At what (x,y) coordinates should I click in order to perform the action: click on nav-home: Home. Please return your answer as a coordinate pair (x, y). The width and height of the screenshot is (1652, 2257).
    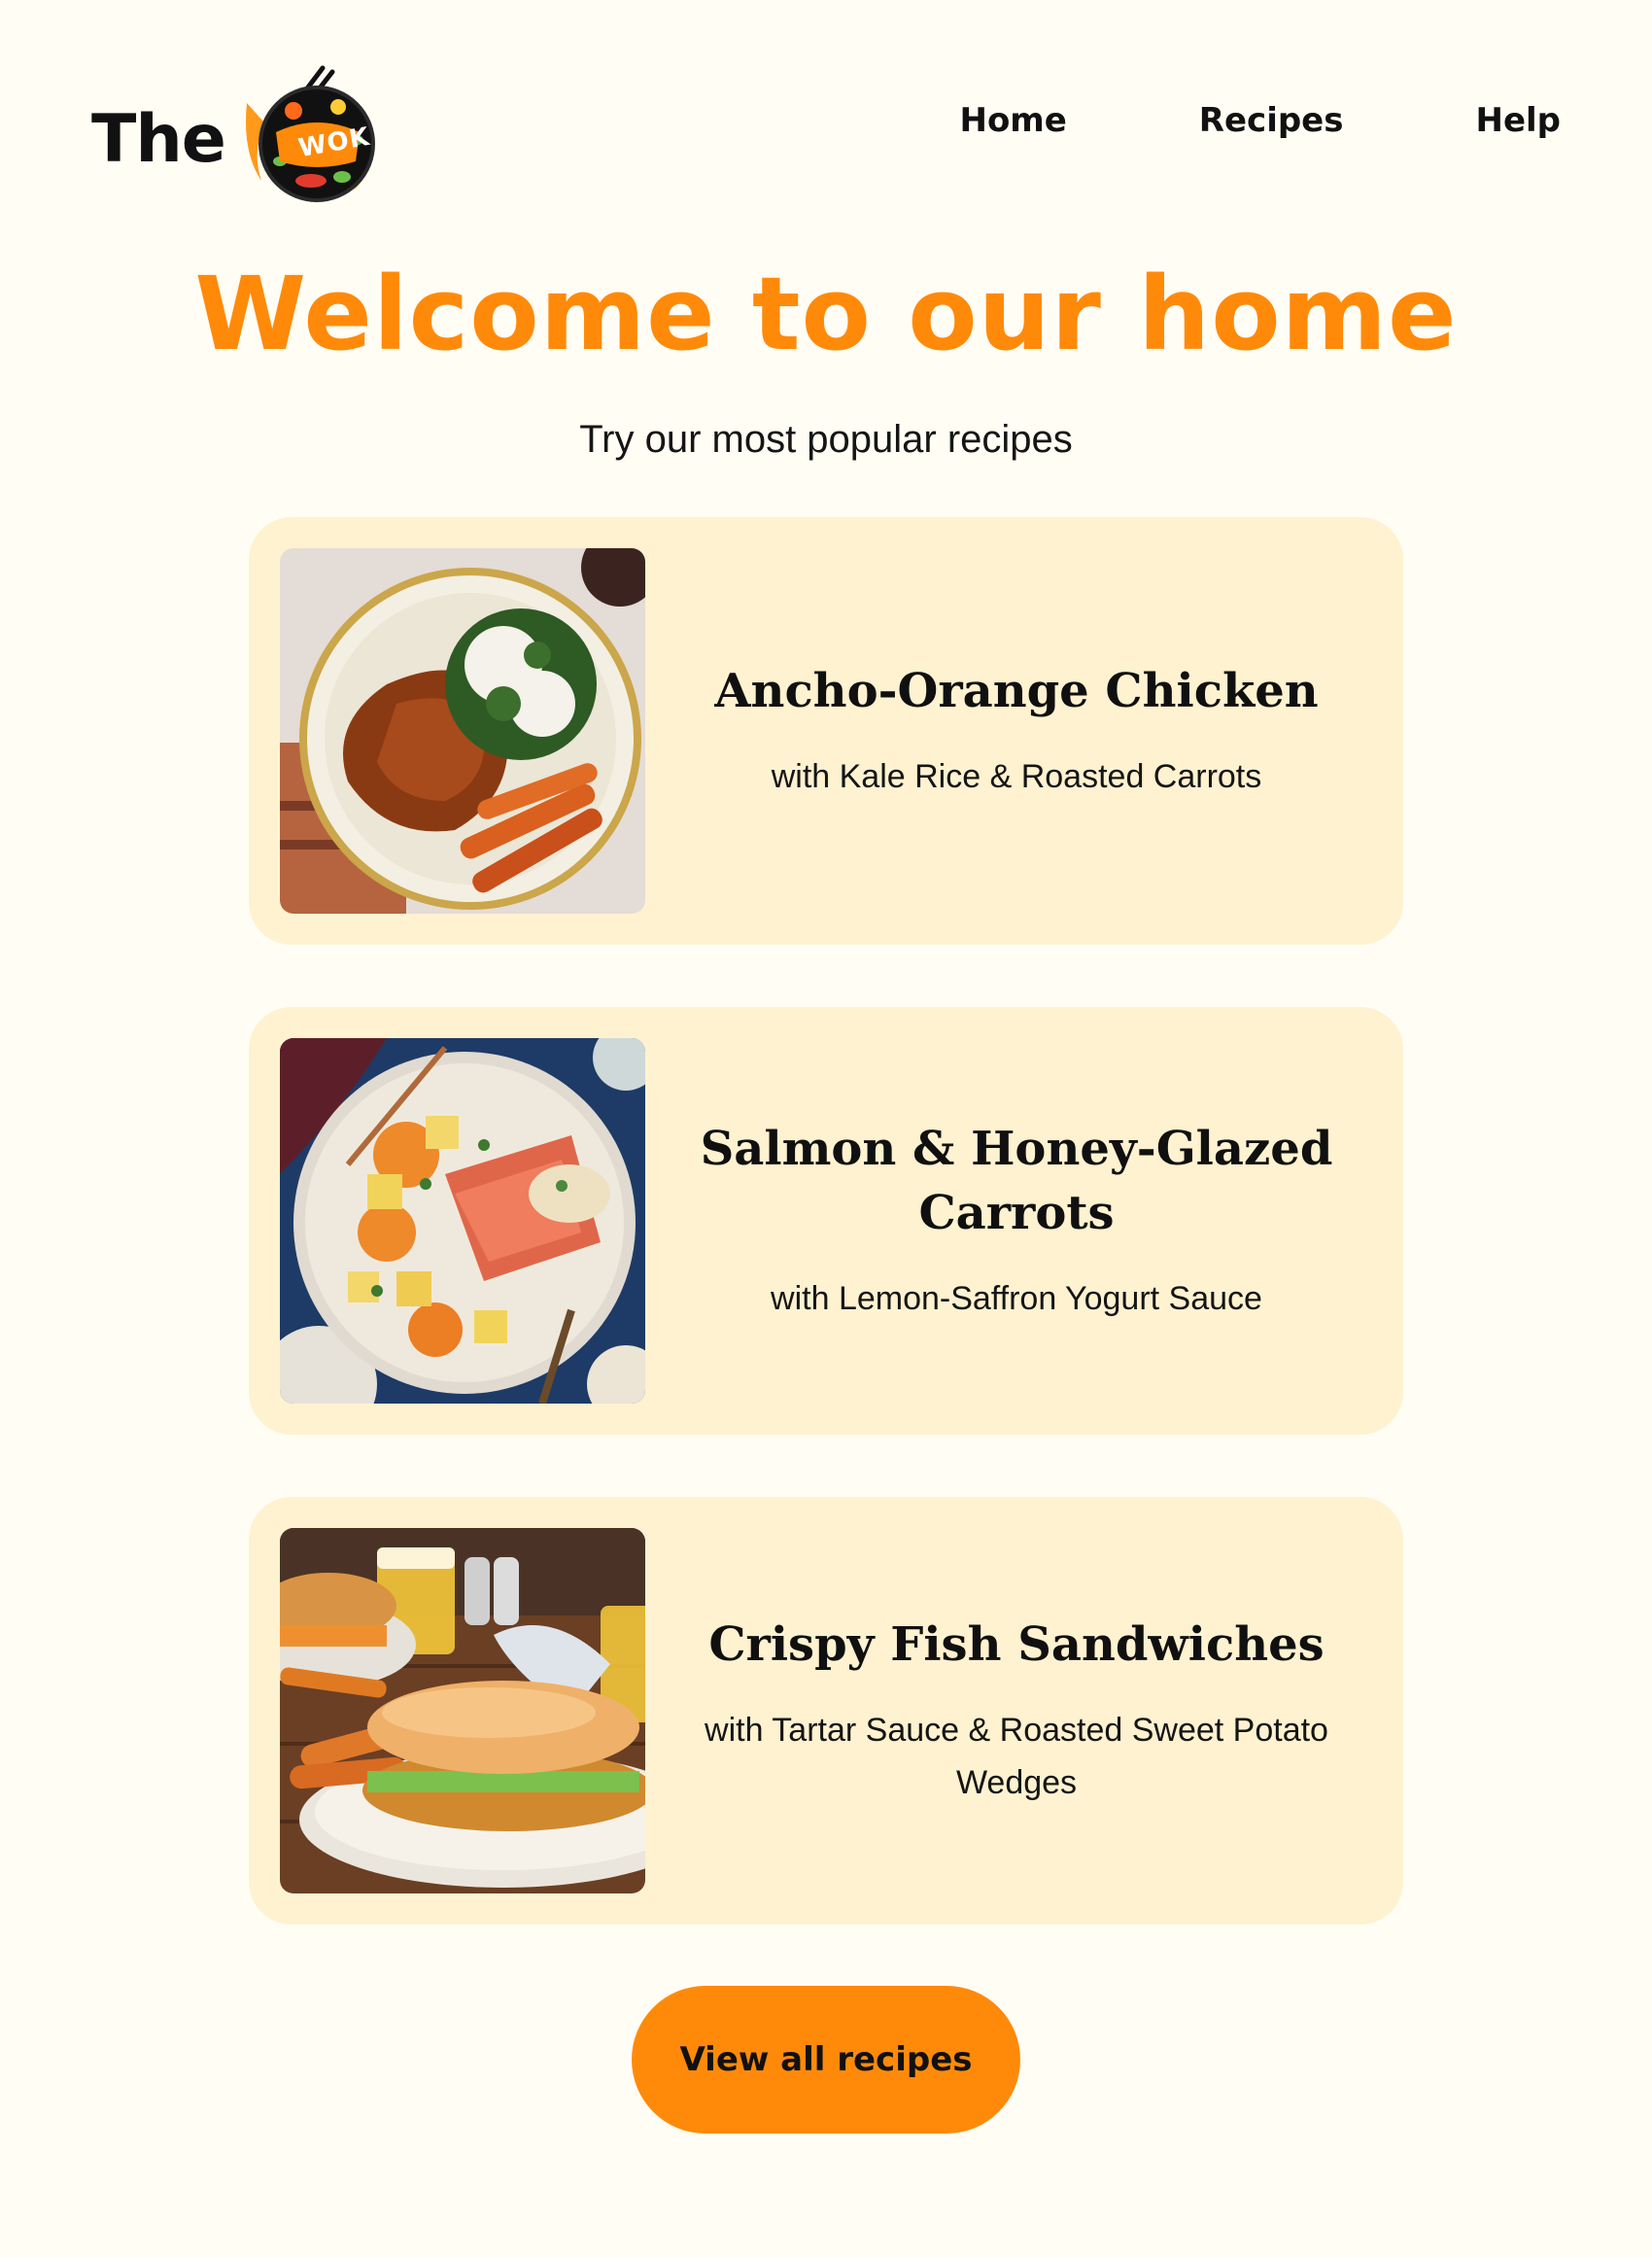
    Looking at the image, I should click on (1013, 120).